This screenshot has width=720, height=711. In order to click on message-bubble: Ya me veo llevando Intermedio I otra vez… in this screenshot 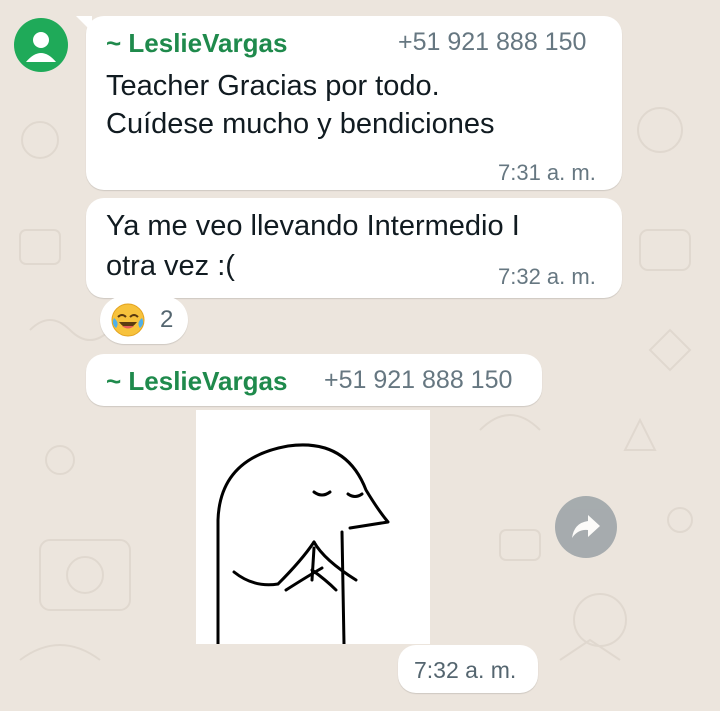, I will do `click(354, 248)`.